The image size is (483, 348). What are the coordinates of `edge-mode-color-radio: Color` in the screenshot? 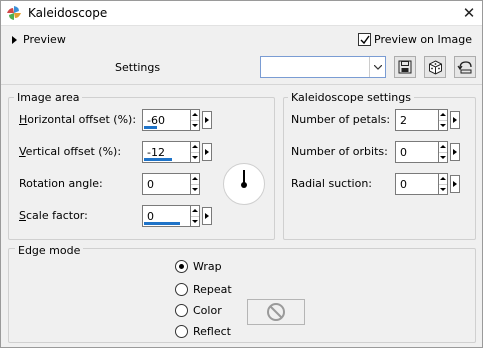 It's located at (198, 310).